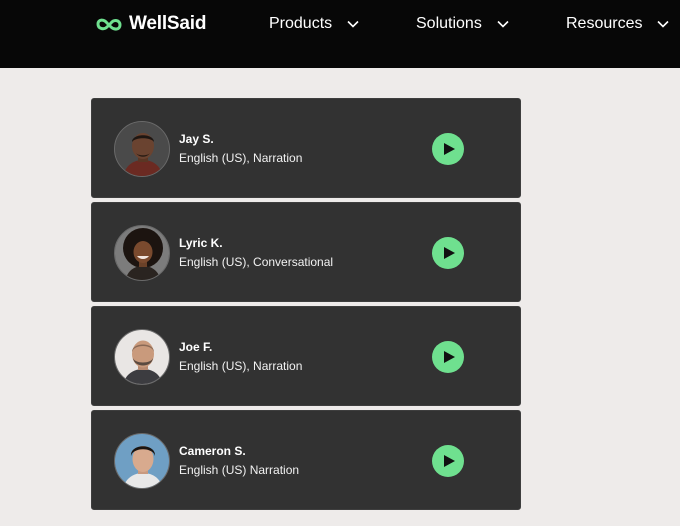  Describe the element at coordinates (196, 347) in the screenshot. I see `voice-name: Joe F.` at that location.